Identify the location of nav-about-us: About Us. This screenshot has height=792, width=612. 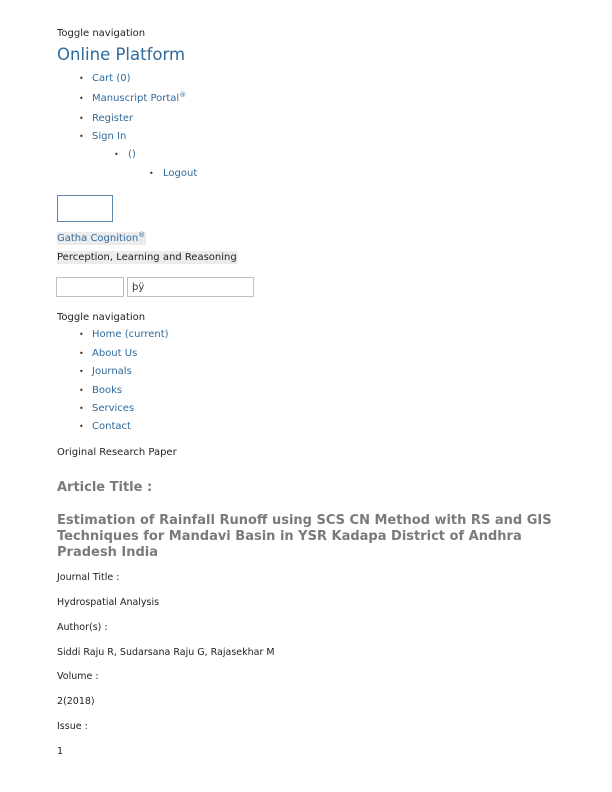
(114, 353).